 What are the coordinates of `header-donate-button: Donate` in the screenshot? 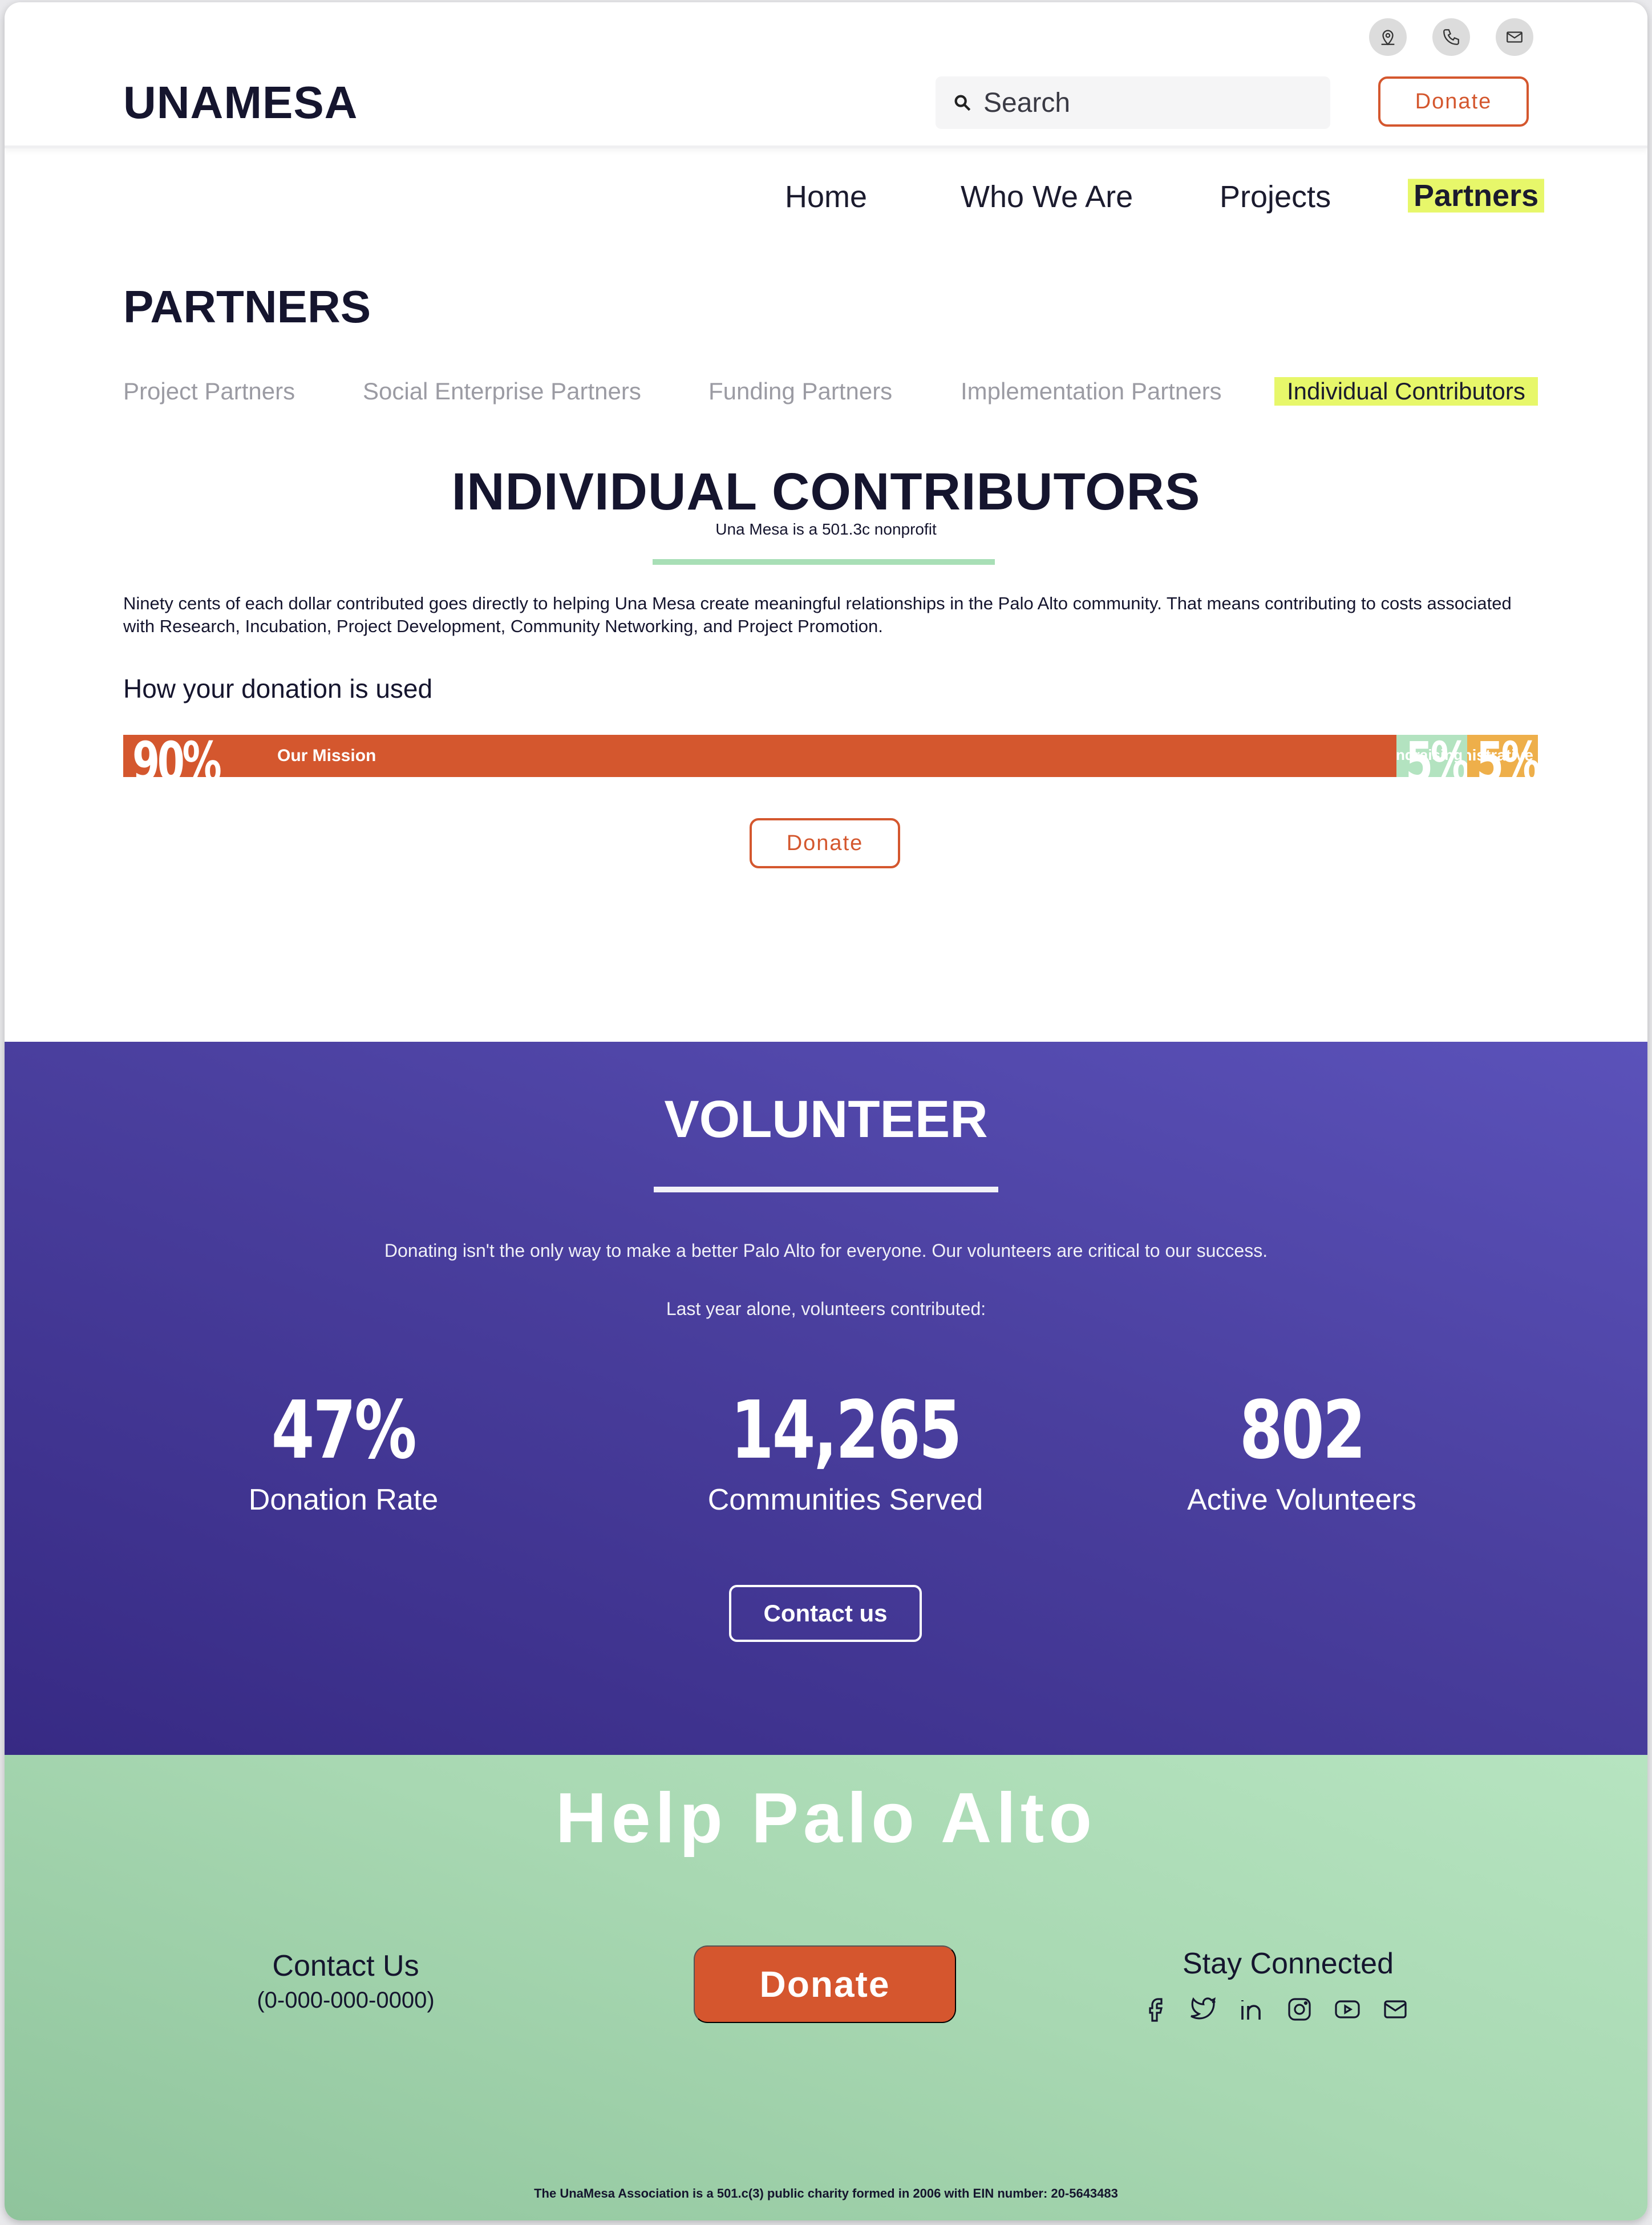 It's located at (1453, 101).